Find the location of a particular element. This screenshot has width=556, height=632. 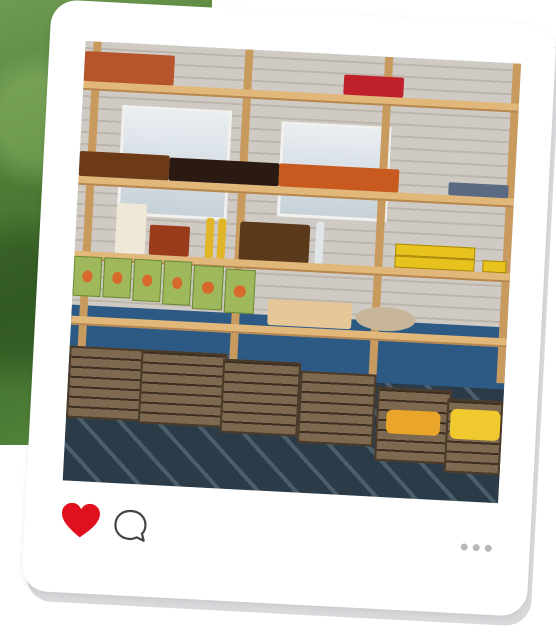

more-options-icon is located at coordinates (476, 547).